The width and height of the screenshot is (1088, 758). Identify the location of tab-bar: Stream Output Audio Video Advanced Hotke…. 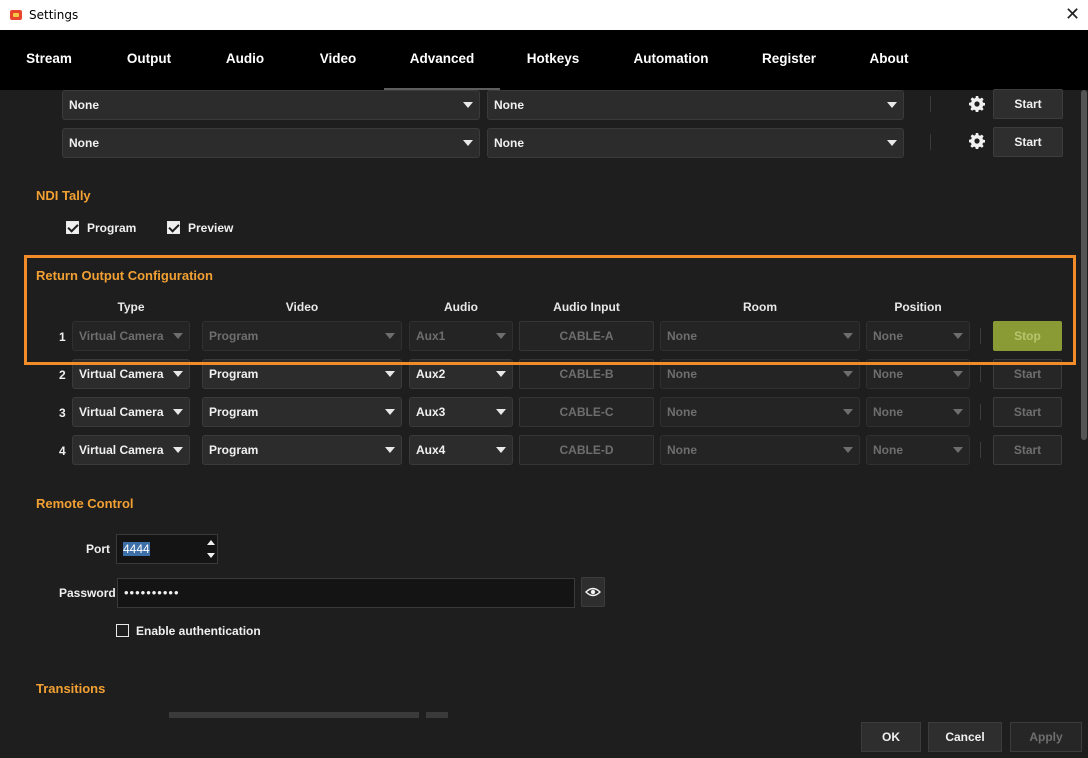
(544, 60).